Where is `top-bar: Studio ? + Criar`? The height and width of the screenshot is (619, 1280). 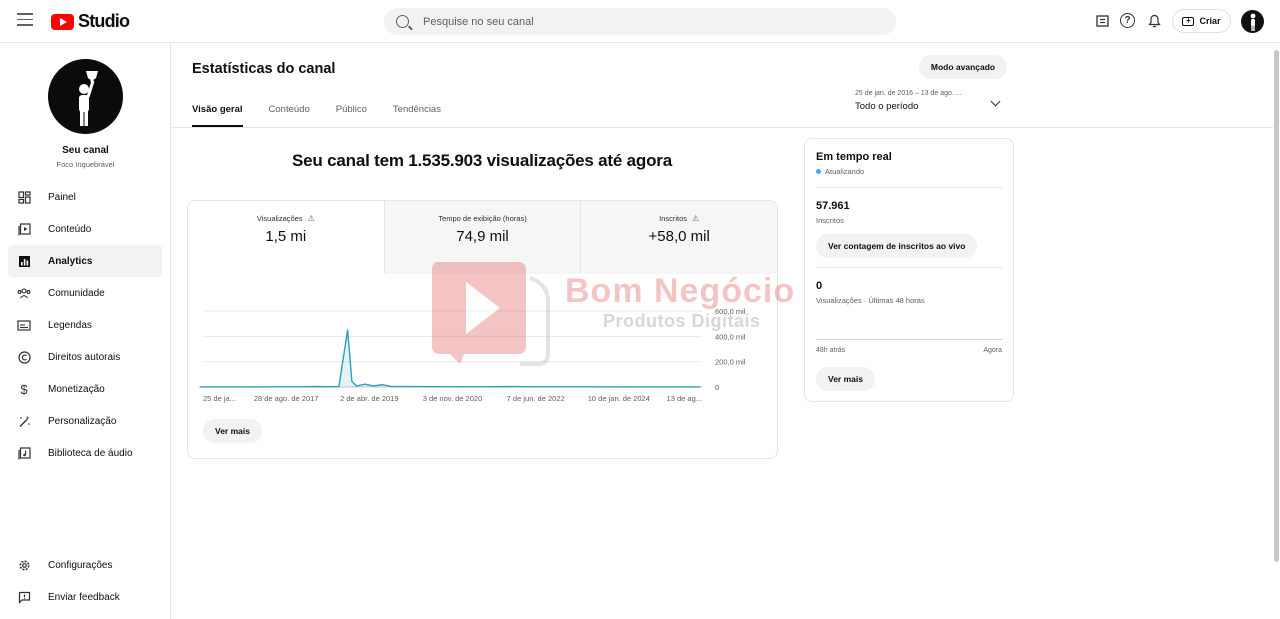 top-bar: Studio ? + Criar is located at coordinates (640, 21).